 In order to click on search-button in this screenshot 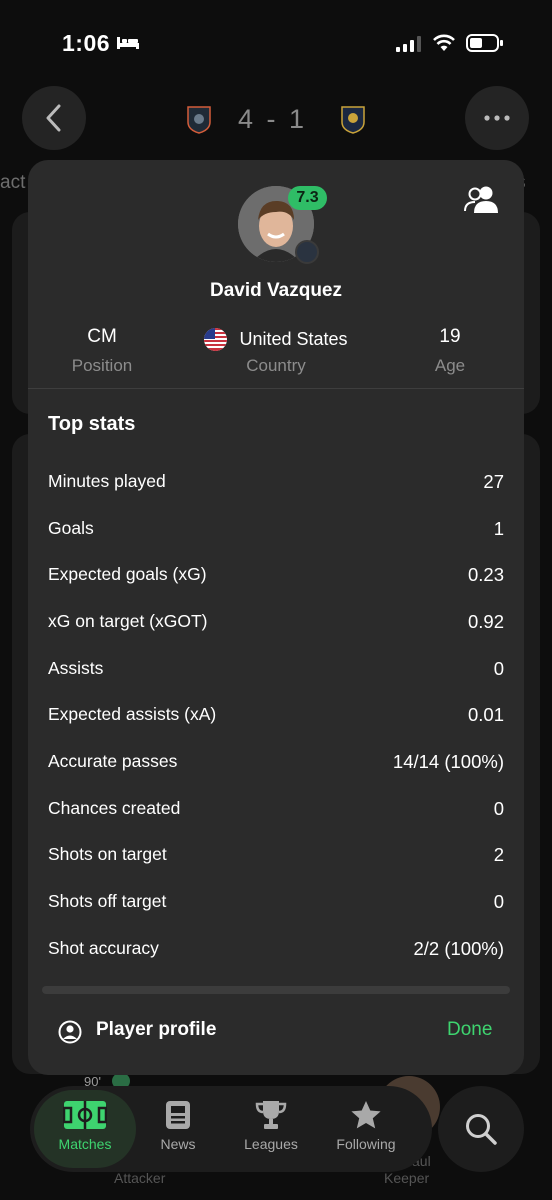, I will do `click(481, 1129)`.